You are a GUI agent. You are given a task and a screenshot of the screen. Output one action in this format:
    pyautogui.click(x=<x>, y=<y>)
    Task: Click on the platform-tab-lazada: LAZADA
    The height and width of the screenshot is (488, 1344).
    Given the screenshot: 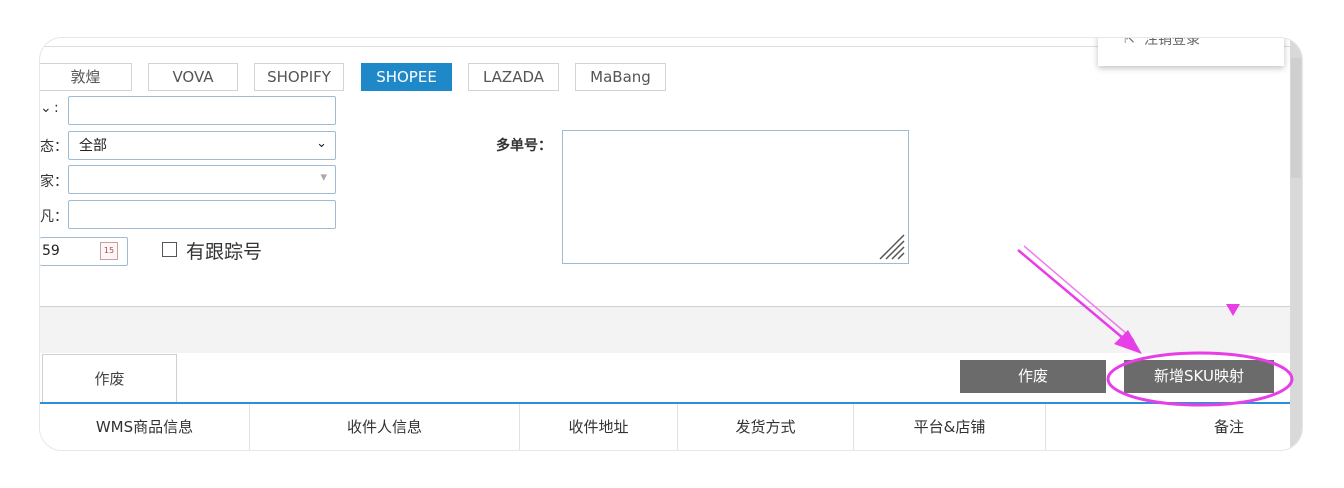 What is the action you would take?
    pyautogui.click(x=513, y=77)
    